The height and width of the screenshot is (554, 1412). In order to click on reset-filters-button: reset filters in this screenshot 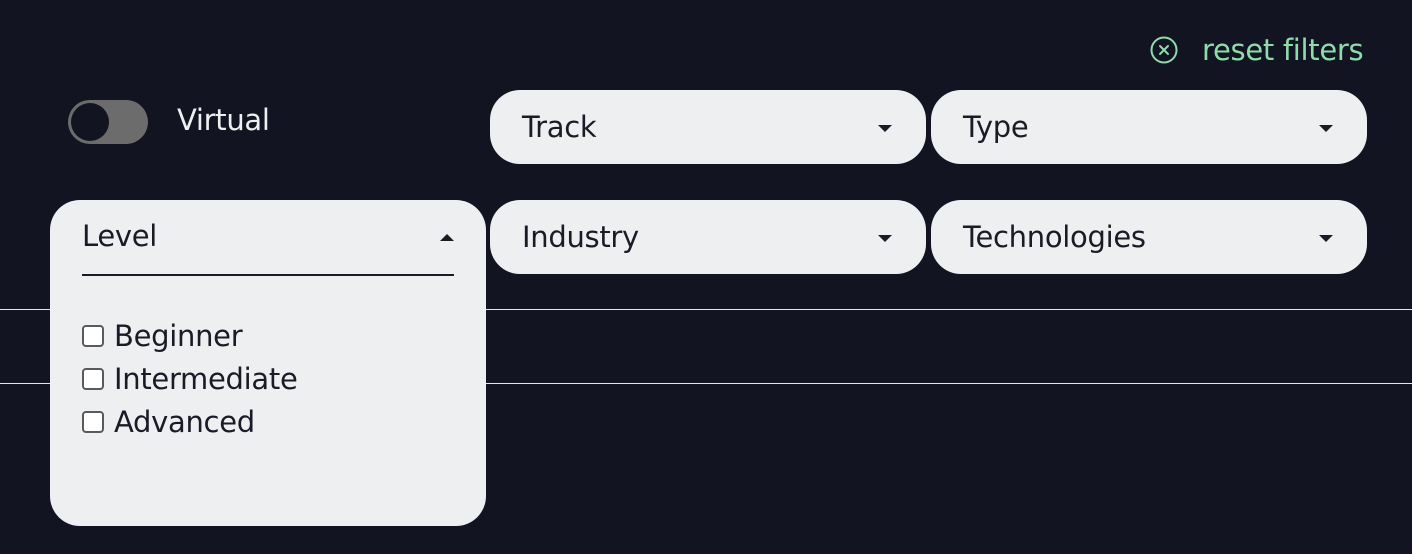, I will do `click(1256, 50)`.